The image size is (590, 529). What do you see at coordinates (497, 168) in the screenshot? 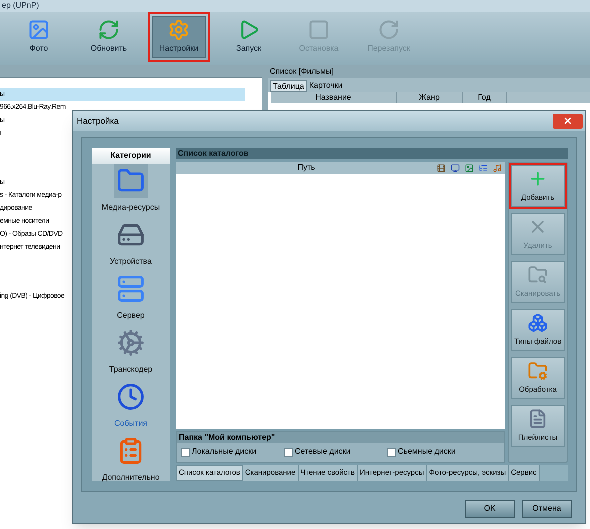
I see `music-icon` at bounding box center [497, 168].